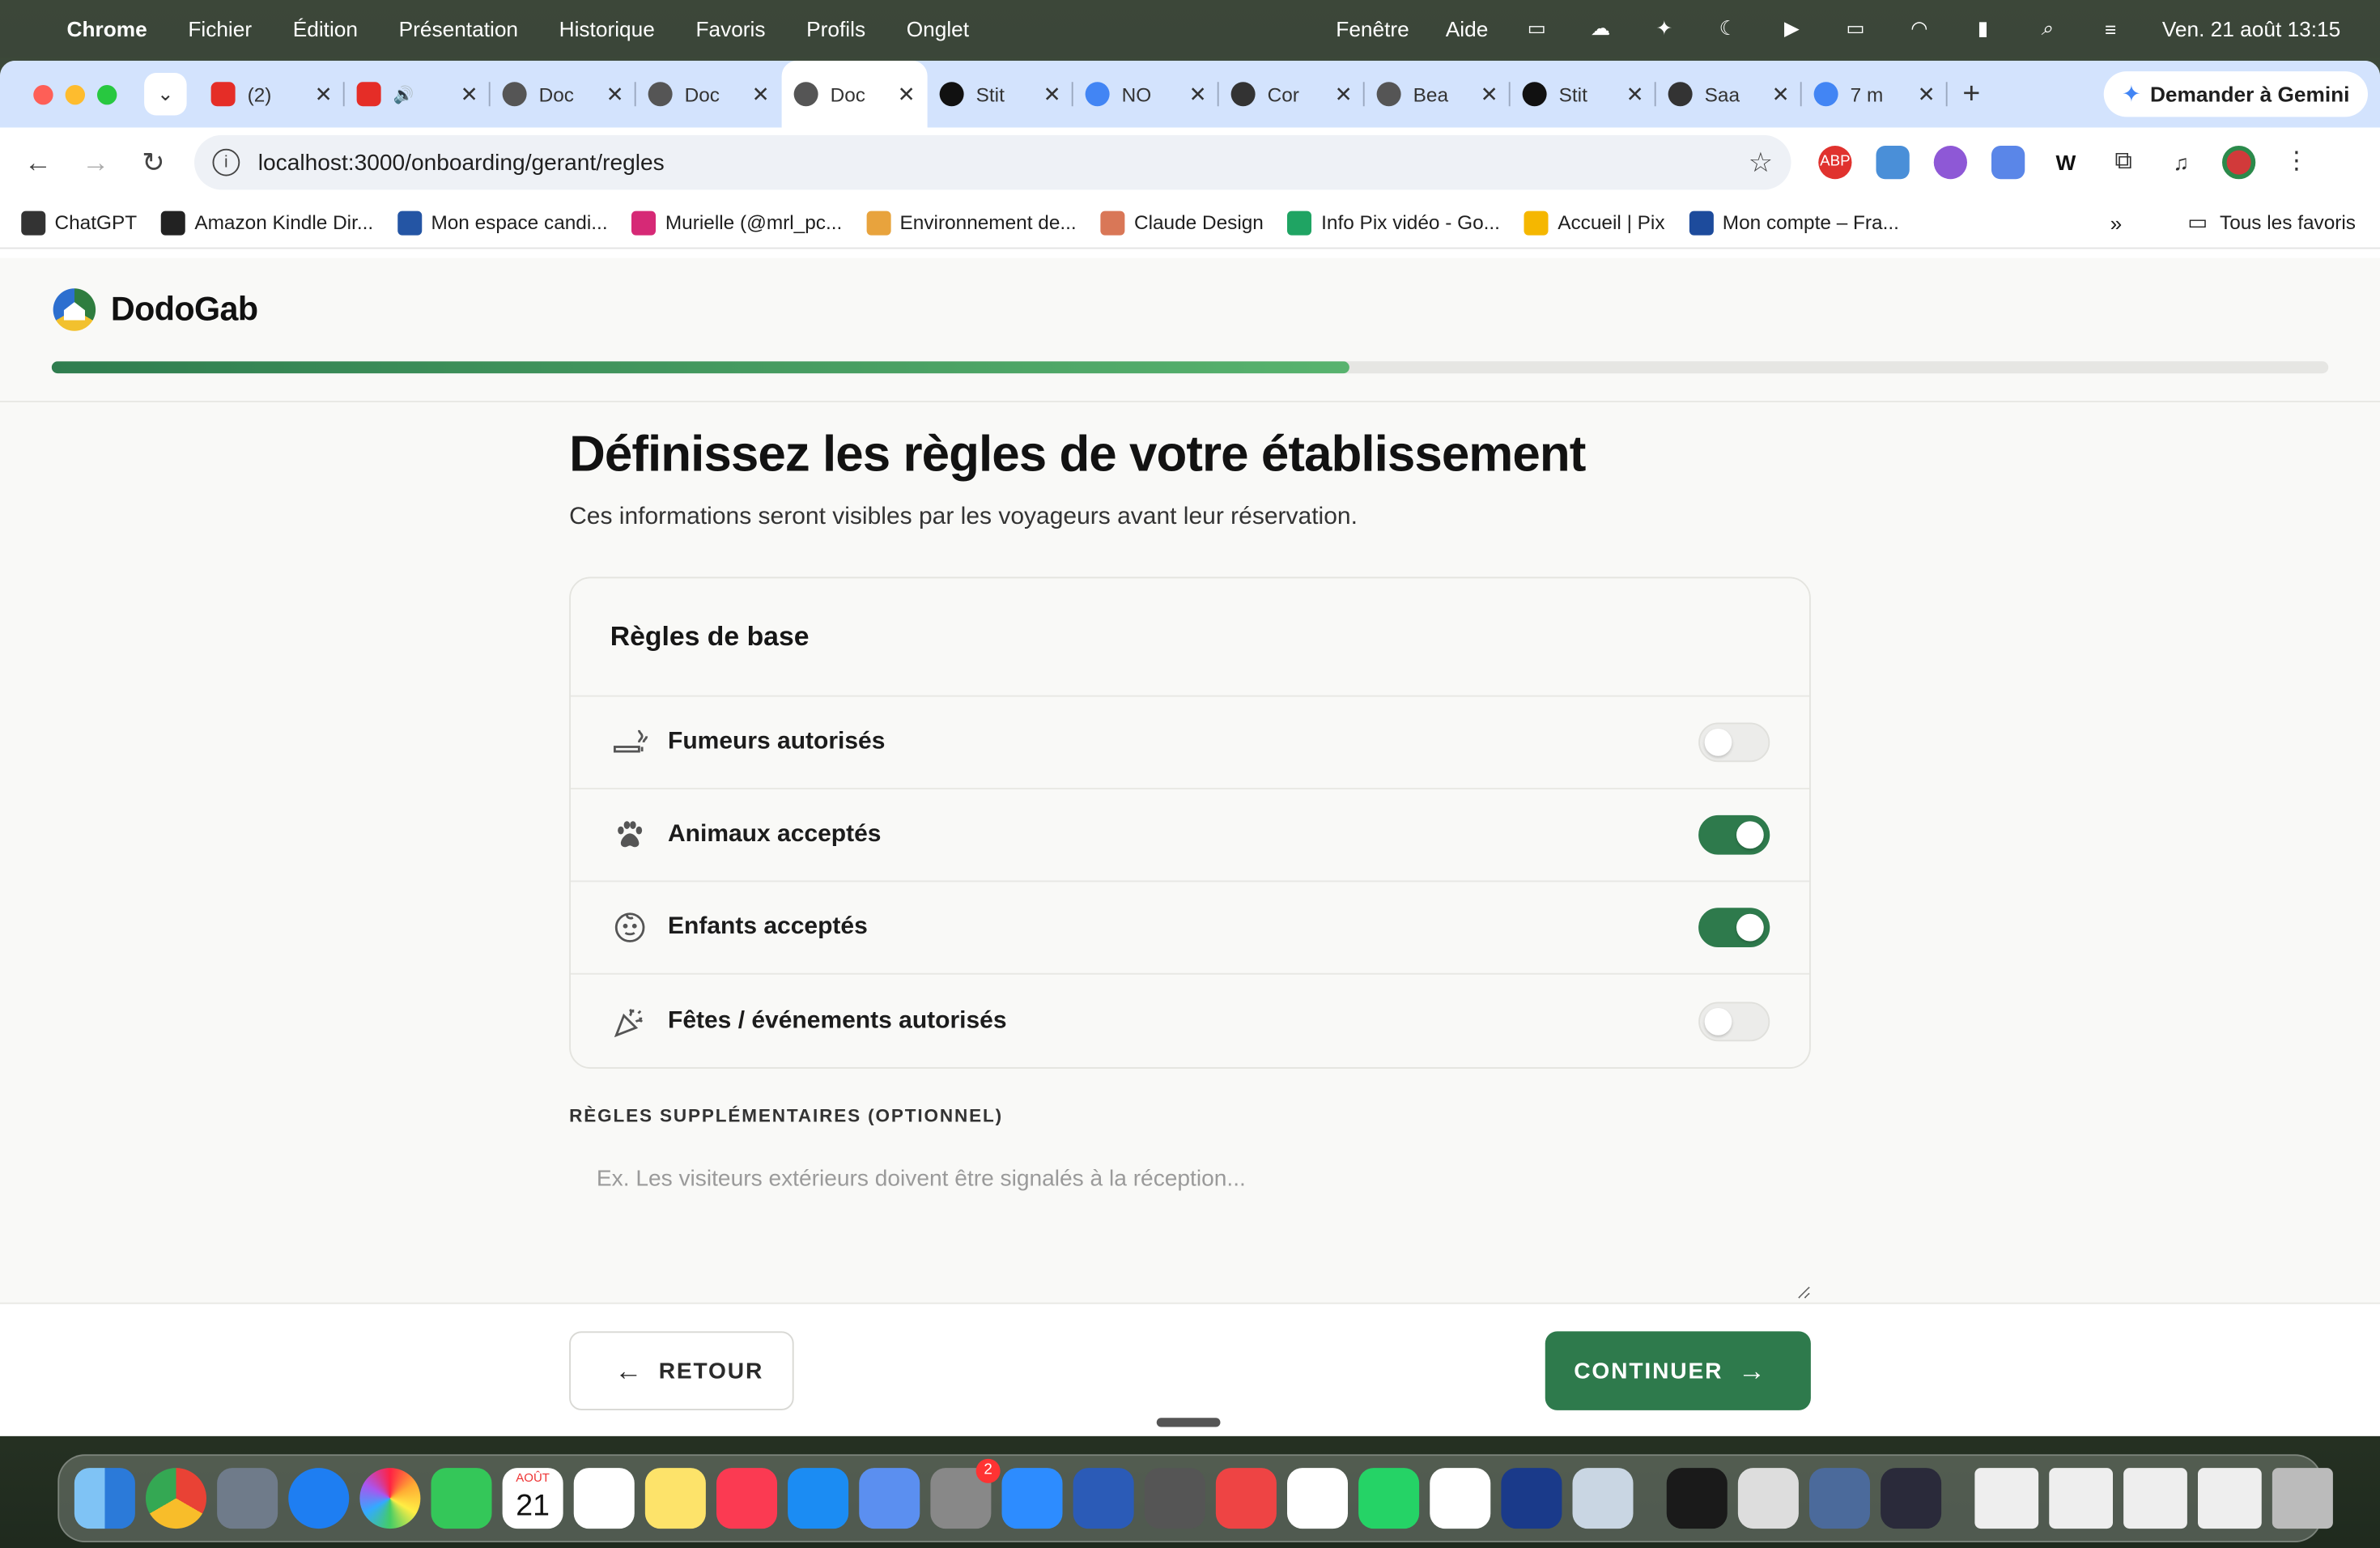  What do you see at coordinates (1729, 95) in the screenshot?
I see `tab: Saa ✕` at bounding box center [1729, 95].